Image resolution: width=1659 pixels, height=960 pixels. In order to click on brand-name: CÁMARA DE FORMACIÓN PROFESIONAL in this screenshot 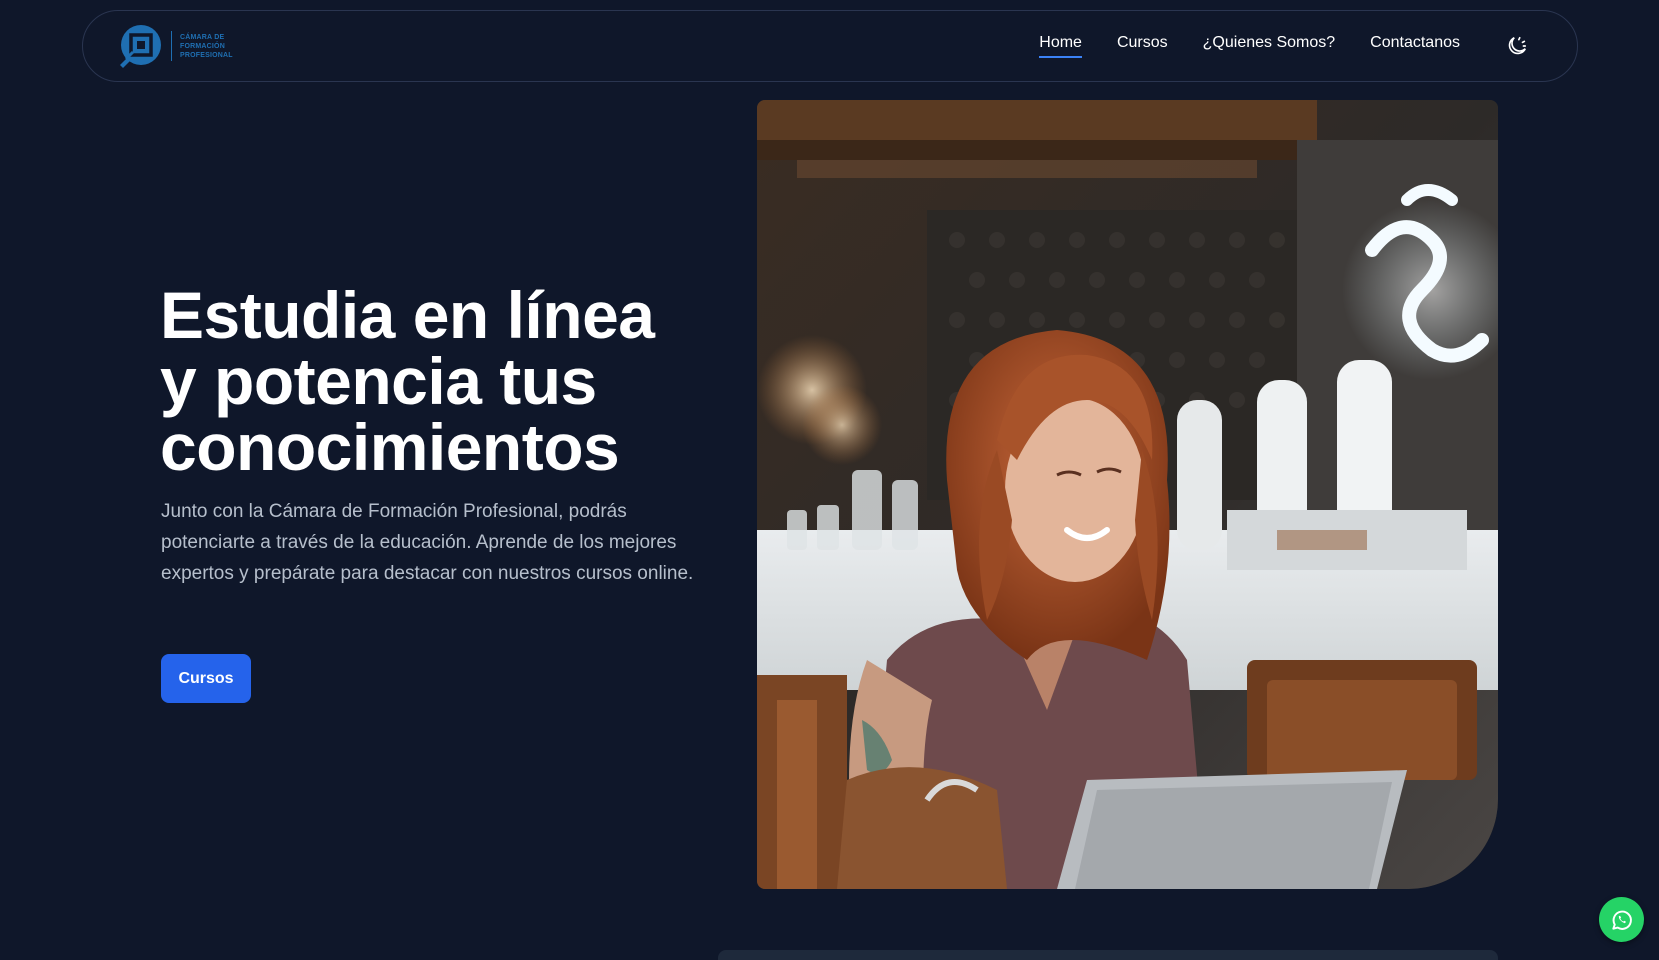, I will do `click(206, 46)`.